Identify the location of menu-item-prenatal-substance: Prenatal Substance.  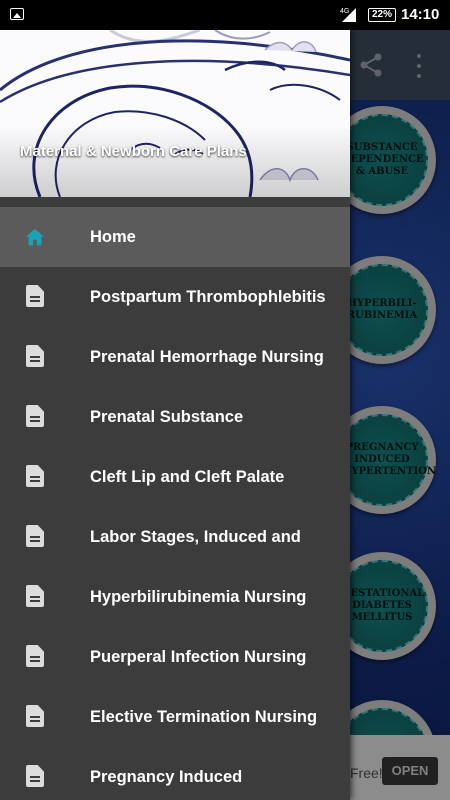
(175, 417).